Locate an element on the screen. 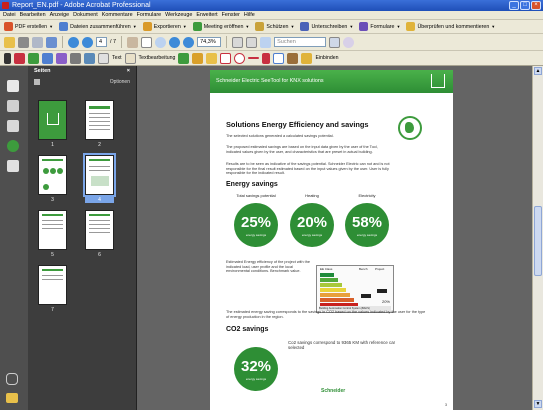 The width and height of the screenshot is (543, 410). thumbnail-label-6: 6 is located at coordinates (99, 255).